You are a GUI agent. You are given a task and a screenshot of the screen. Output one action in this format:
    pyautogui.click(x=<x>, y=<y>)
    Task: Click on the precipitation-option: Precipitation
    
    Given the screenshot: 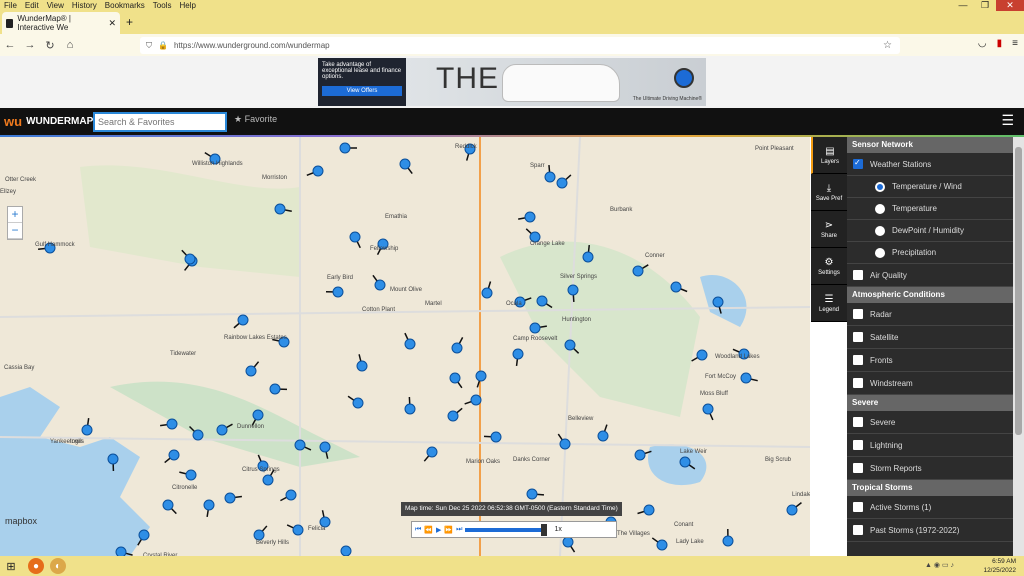 What is the action you would take?
    pyautogui.click(x=930, y=253)
    